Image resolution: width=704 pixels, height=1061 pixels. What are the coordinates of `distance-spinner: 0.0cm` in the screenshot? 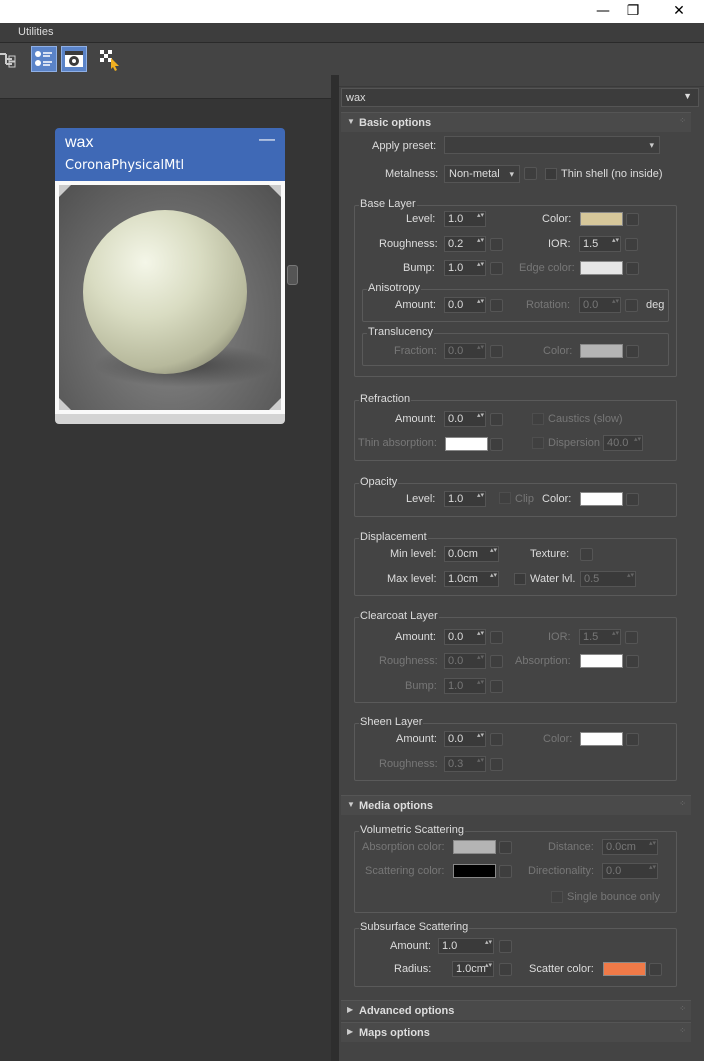 It's located at (630, 847).